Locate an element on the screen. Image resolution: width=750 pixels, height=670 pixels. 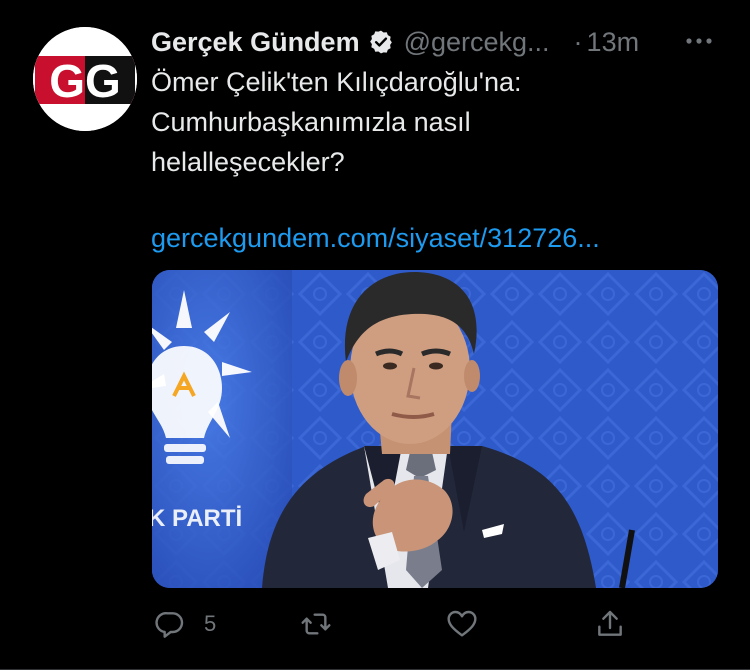
action-bar: 5 is located at coordinates (375, 625).